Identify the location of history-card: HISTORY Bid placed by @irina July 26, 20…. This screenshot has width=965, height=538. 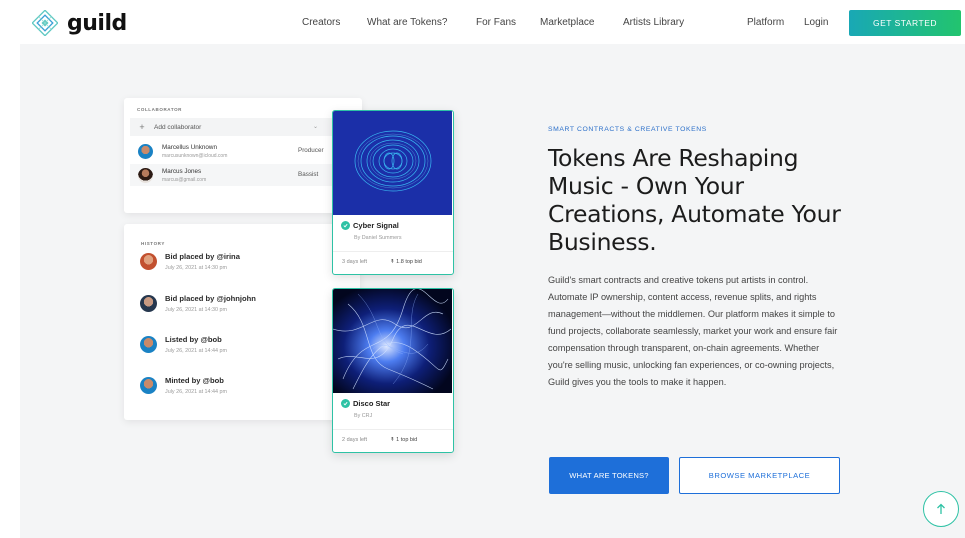
(242, 322).